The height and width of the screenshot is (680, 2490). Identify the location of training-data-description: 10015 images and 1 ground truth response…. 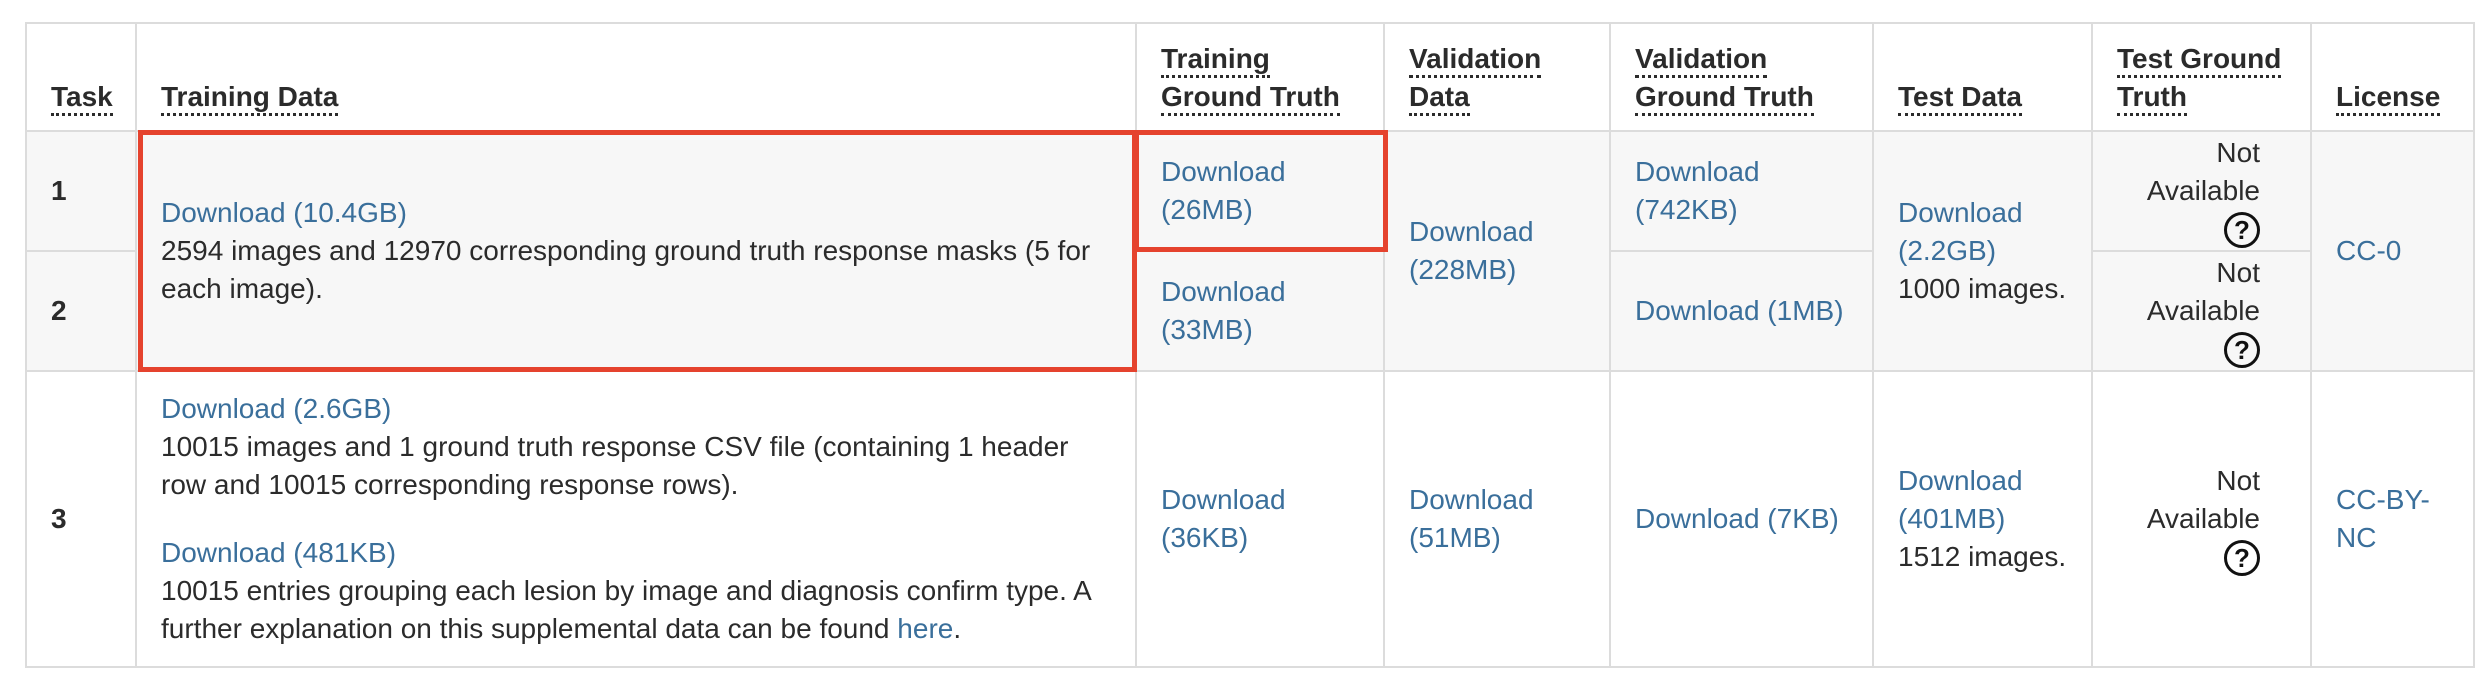
(615, 465).